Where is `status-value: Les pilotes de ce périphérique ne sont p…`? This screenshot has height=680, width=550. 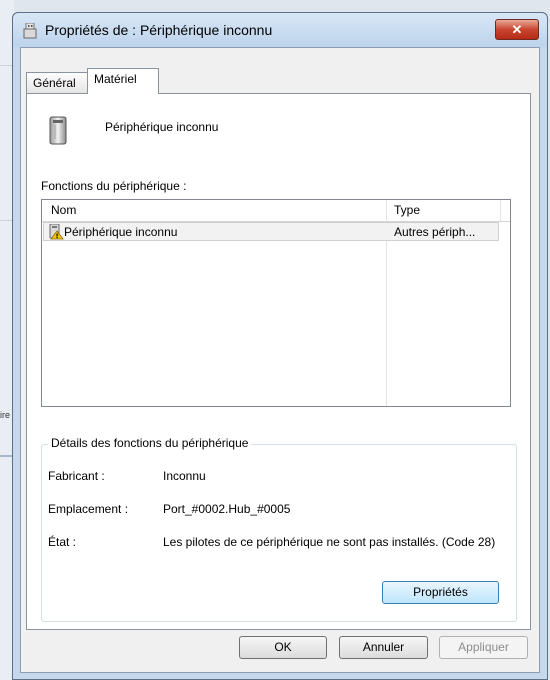 status-value: Les pilotes de ce périphérique ne sont p… is located at coordinates (329, 542).